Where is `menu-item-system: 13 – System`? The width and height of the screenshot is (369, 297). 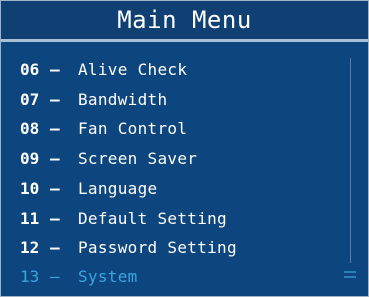
menu-item-system: 13 – System is located at coordinates (79, 276).